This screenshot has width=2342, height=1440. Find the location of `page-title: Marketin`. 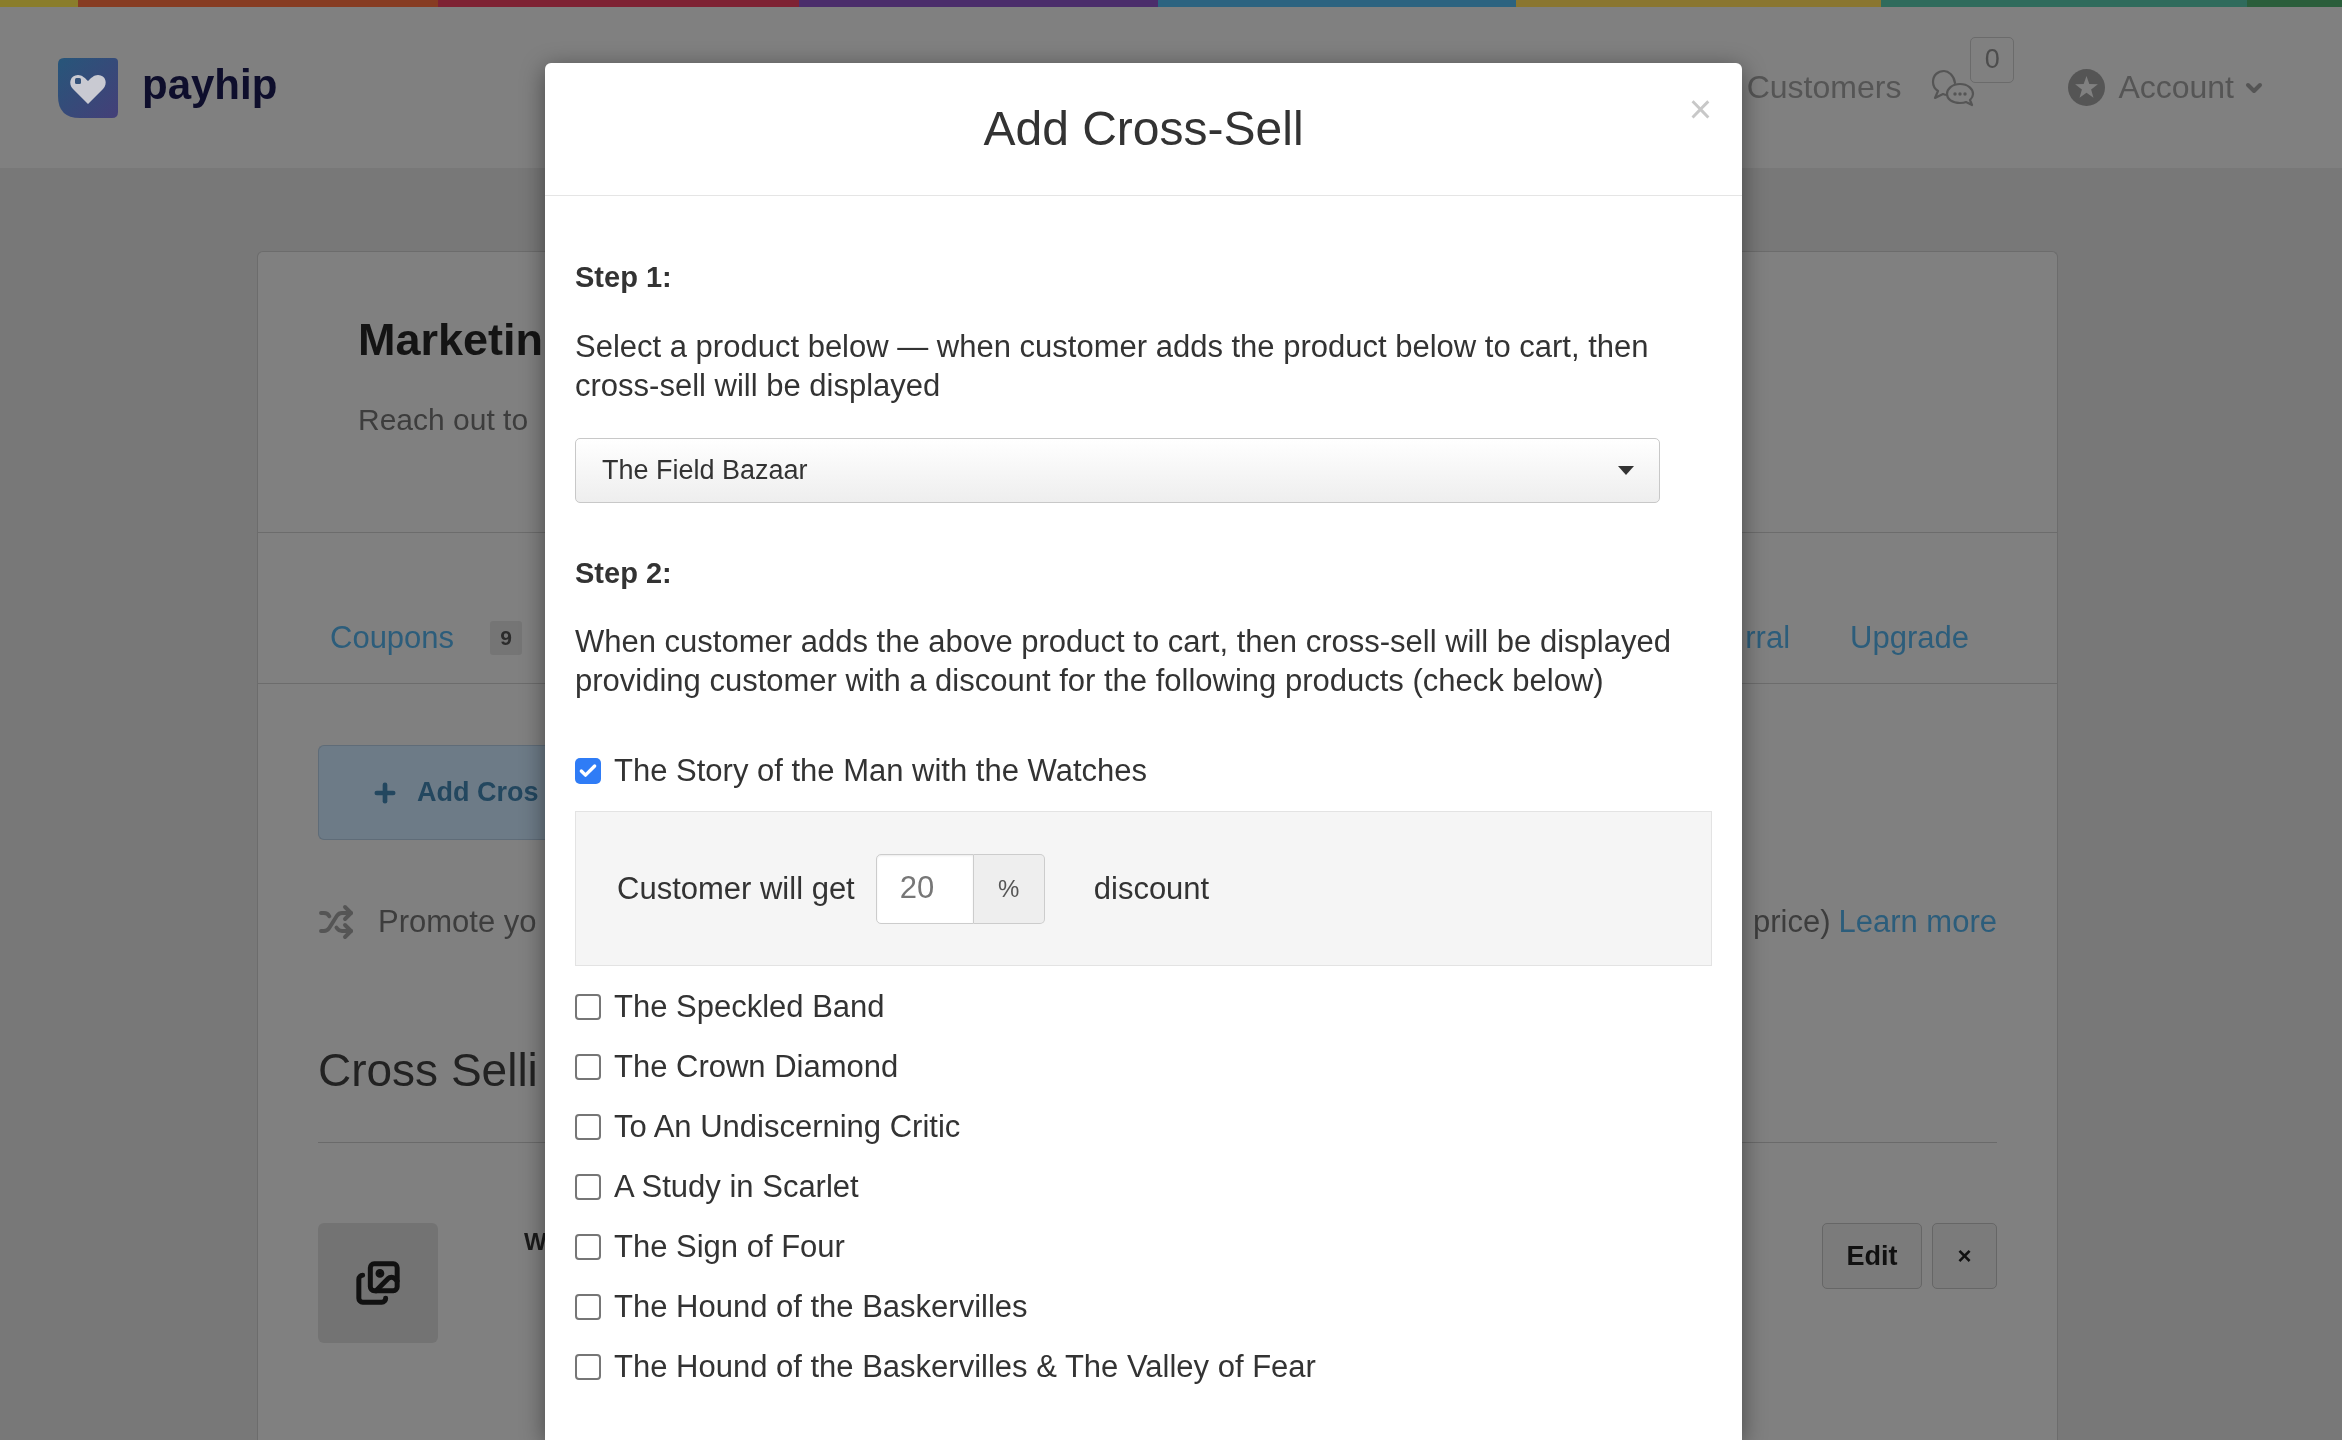

page-title: Marketin is located at coordinates (451, 340).